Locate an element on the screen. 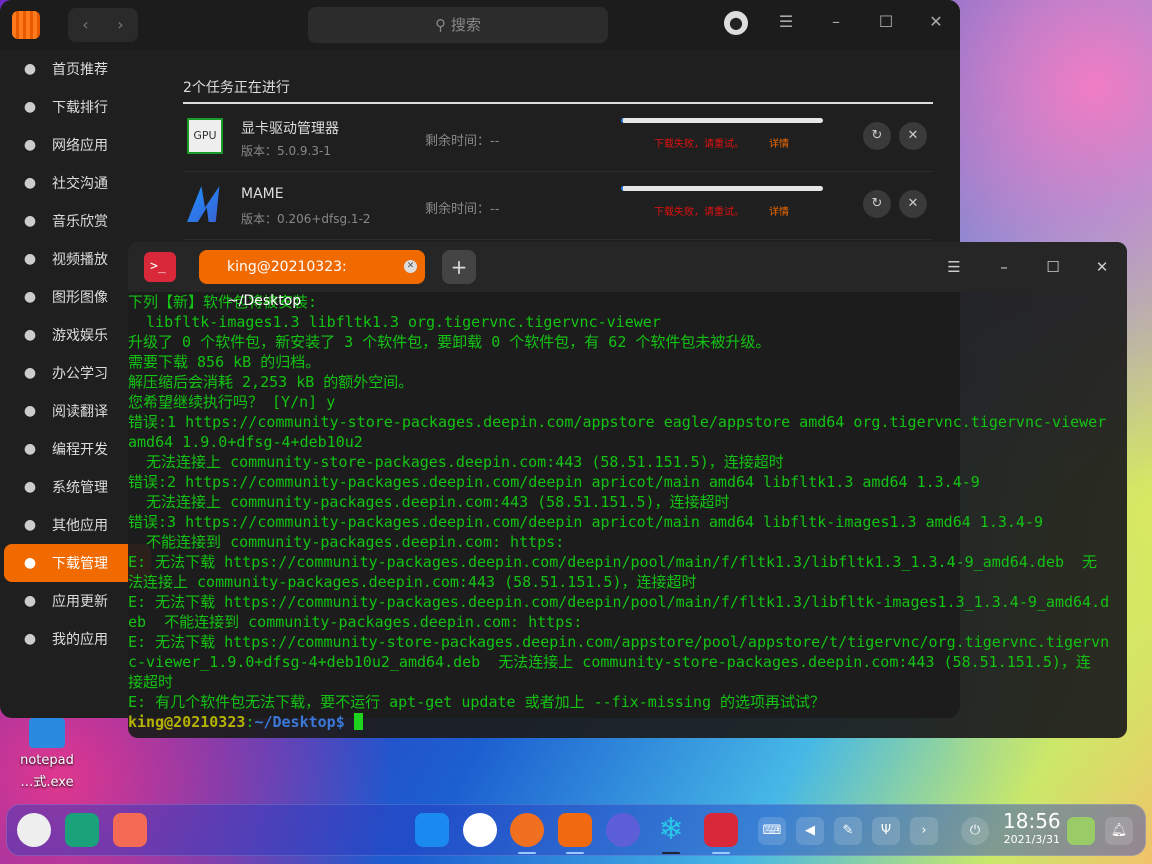 The width and height of the screenshot is (1152, 864). sidebar-item-label: 我的应用 is located at coordinates (80, 640).